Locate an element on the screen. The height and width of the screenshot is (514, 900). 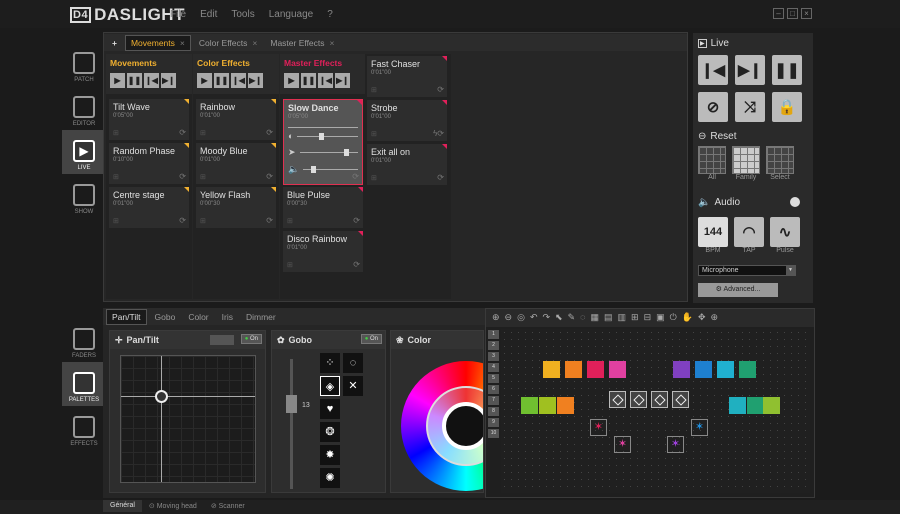
zoom-in-icon: ⊕ is located at coordinates (496, 318).